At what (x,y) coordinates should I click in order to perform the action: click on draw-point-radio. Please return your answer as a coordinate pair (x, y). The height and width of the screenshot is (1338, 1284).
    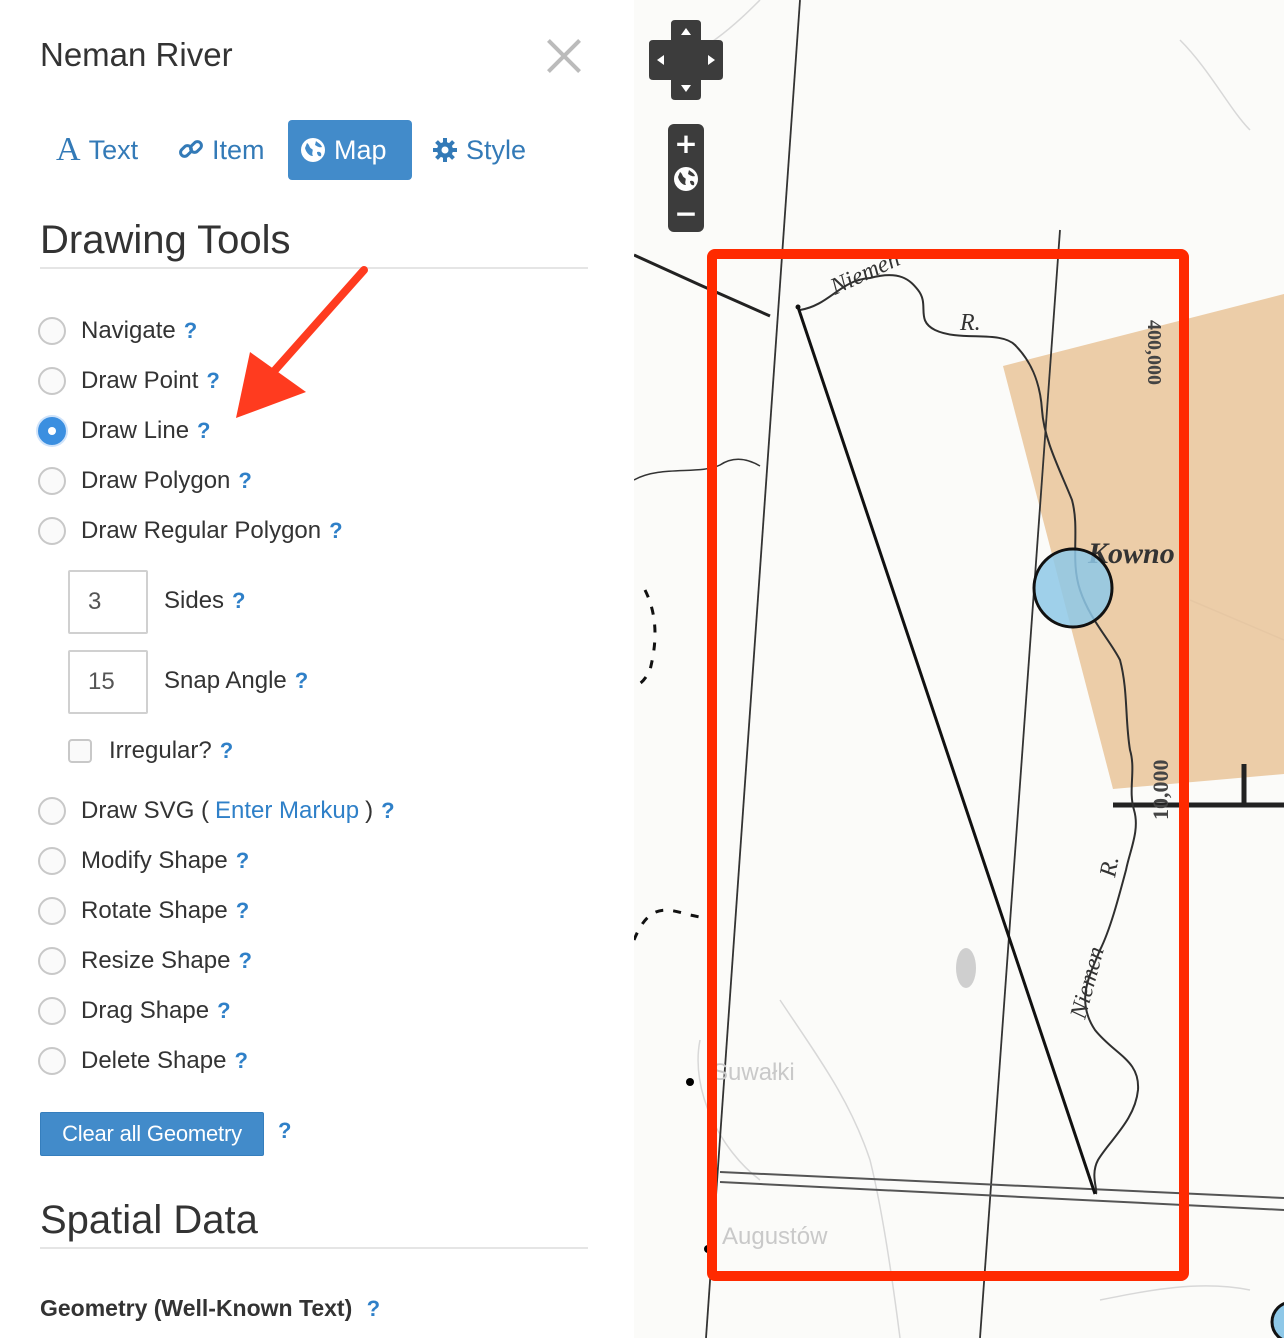
    Looking at the image, I should click on (52, 381).